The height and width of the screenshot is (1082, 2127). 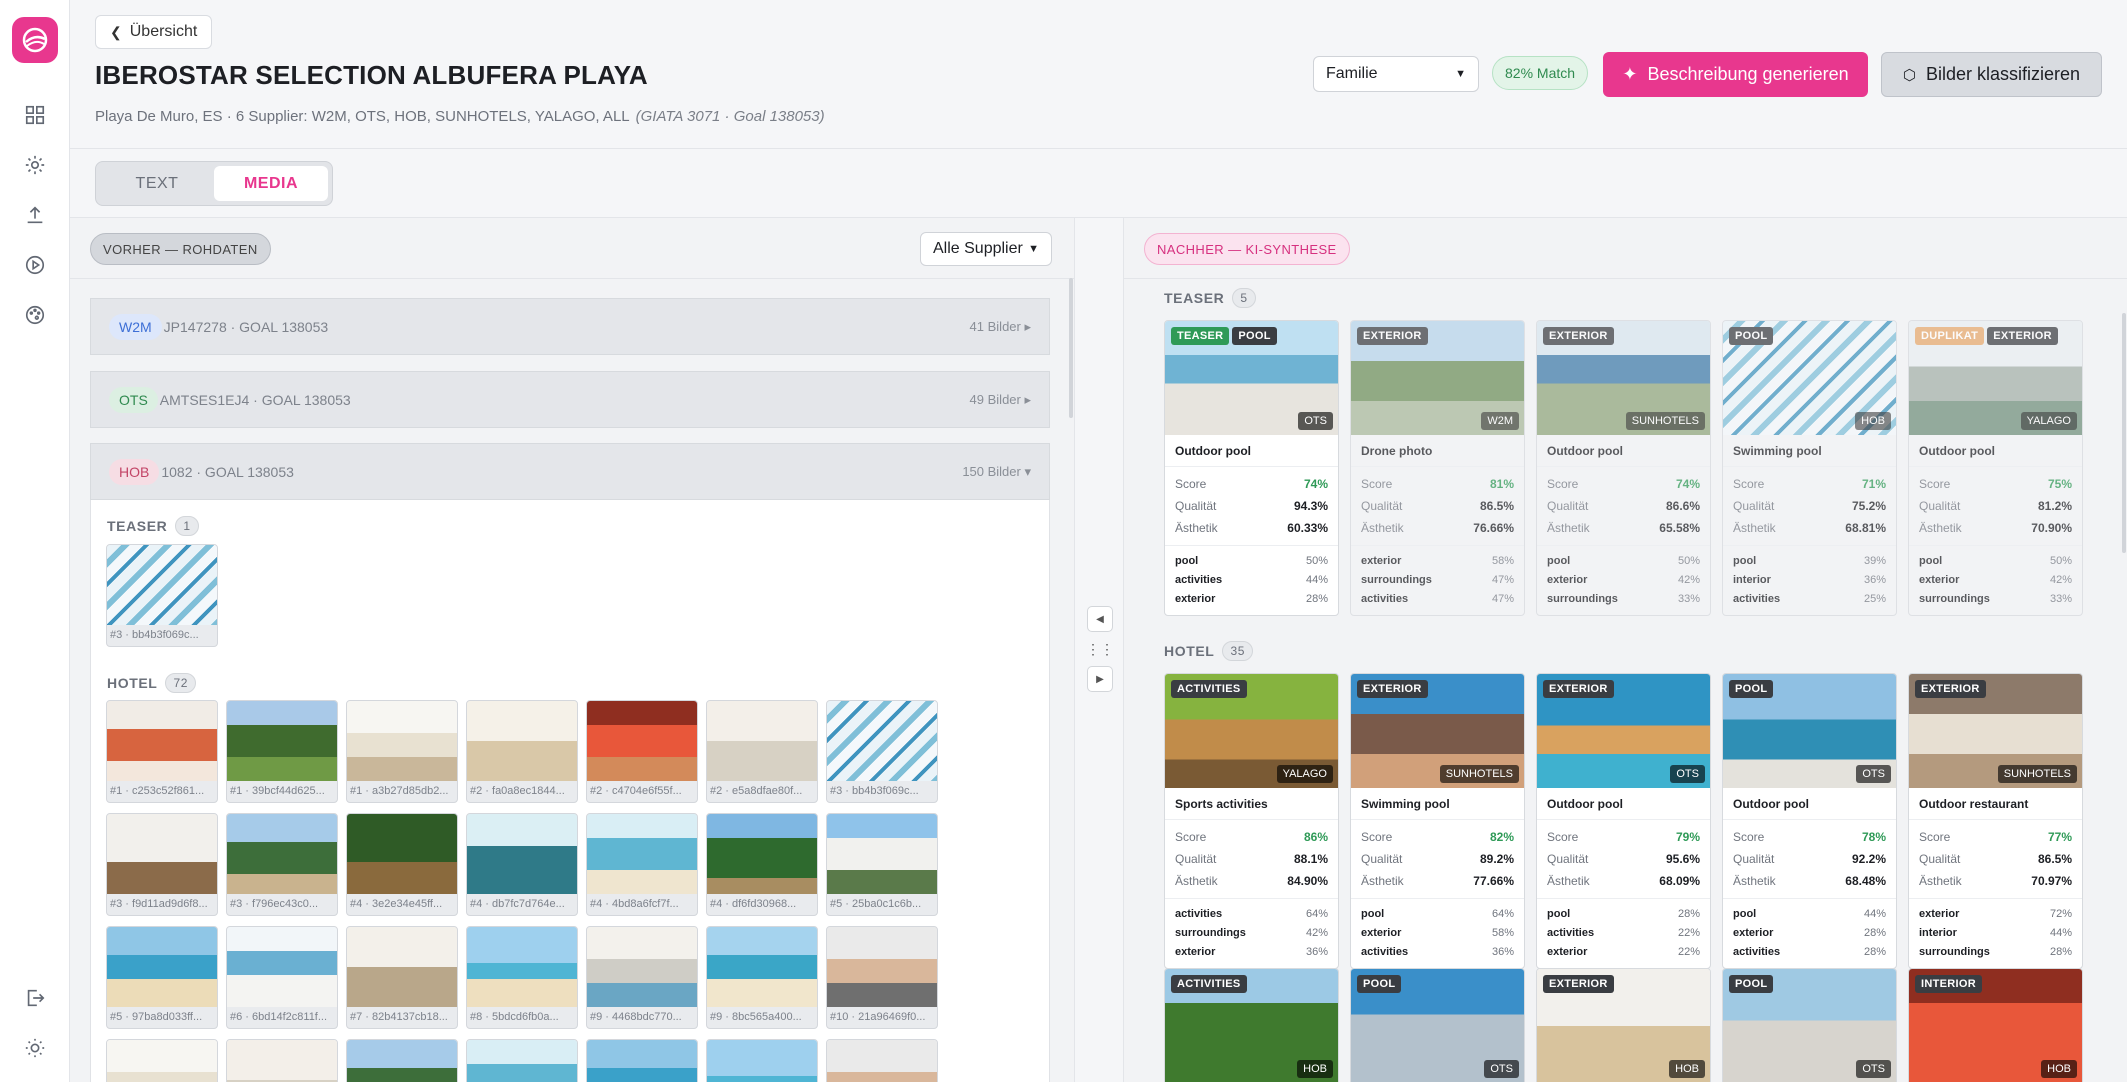 What do you see at coordinates (1493, 881) in the screenshot?
I see `metric-value: 77.66%` at bounding box center [1493, 881].